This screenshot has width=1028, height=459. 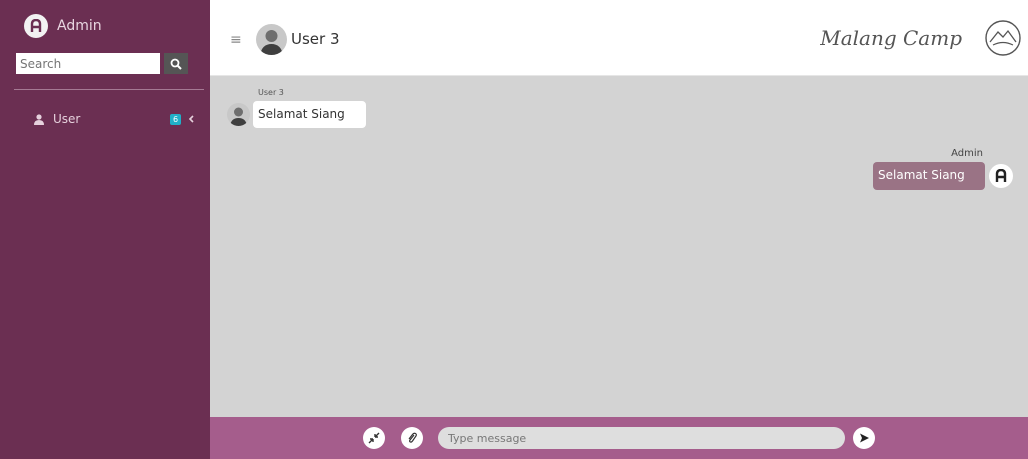 What do you see at coordinates (88, 63) in the screenshot?
I see `search-input` at bounding box center [88, 63].